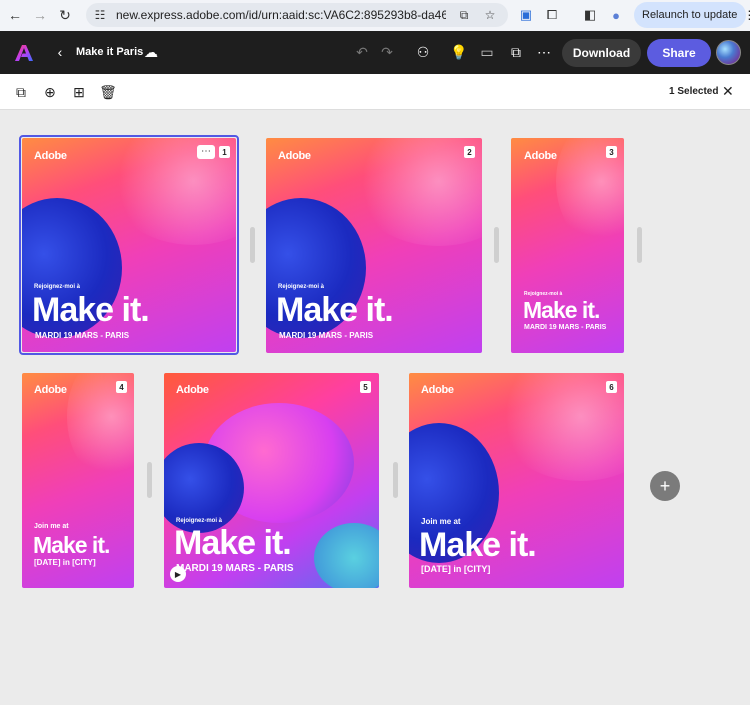  I want to click on avatar, so click(728, 52).